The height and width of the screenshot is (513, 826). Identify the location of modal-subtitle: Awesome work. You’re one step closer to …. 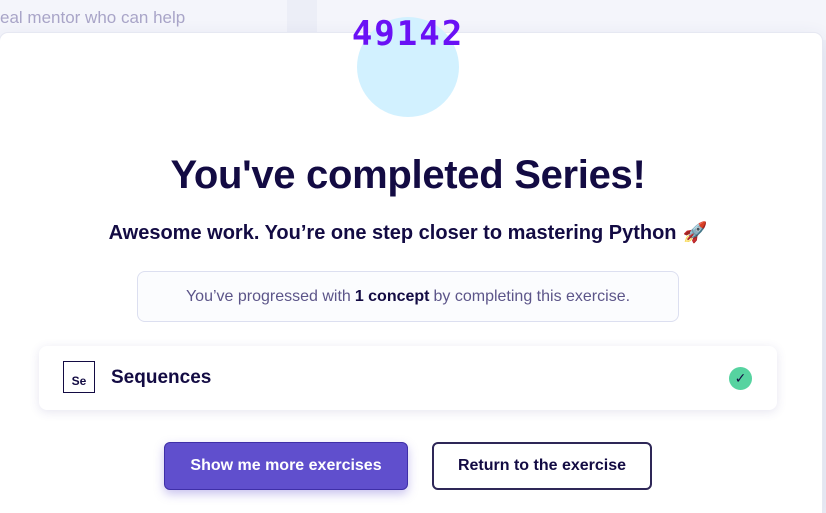
(408, 232).